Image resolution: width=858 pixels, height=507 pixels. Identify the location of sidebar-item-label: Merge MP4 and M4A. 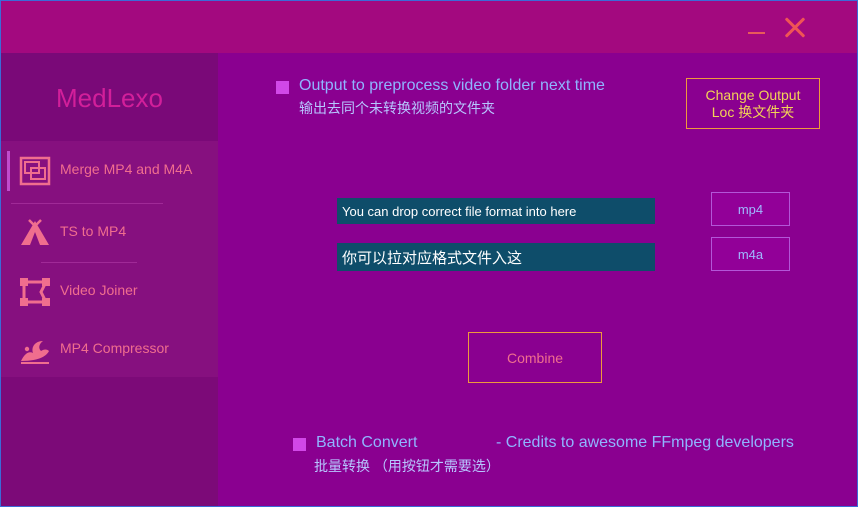
(126, 169).